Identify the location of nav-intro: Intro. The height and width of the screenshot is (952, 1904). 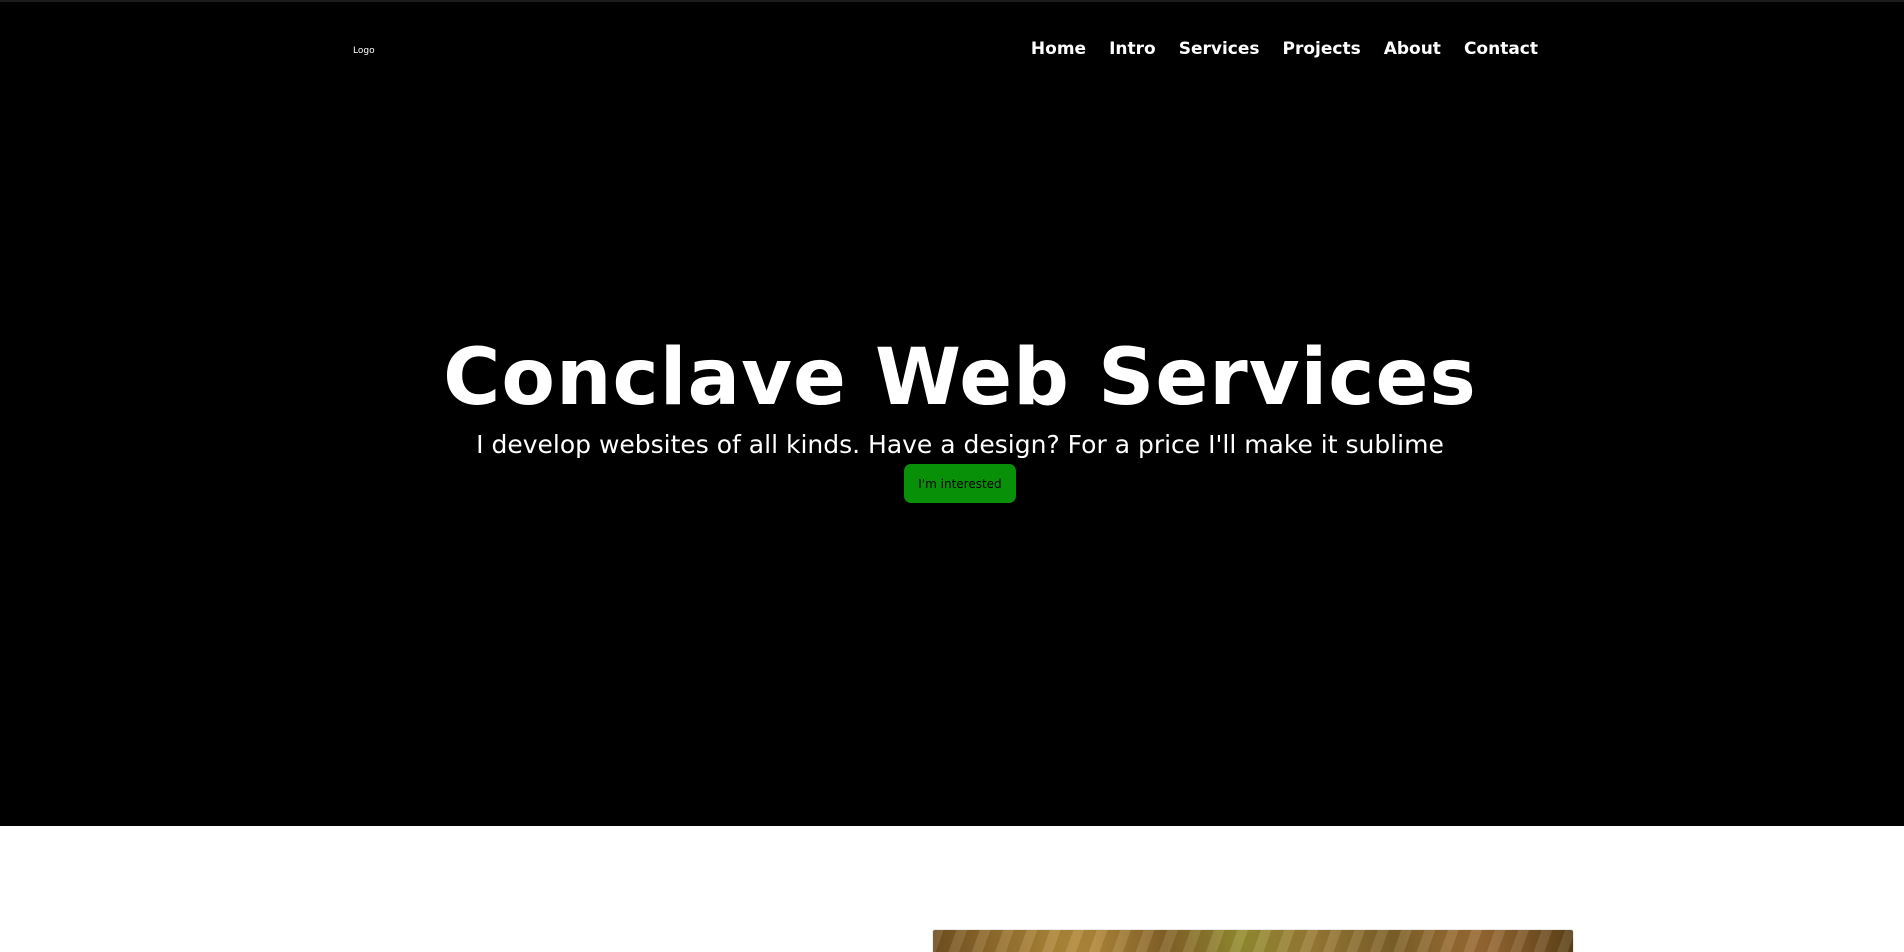
(1132, 49).